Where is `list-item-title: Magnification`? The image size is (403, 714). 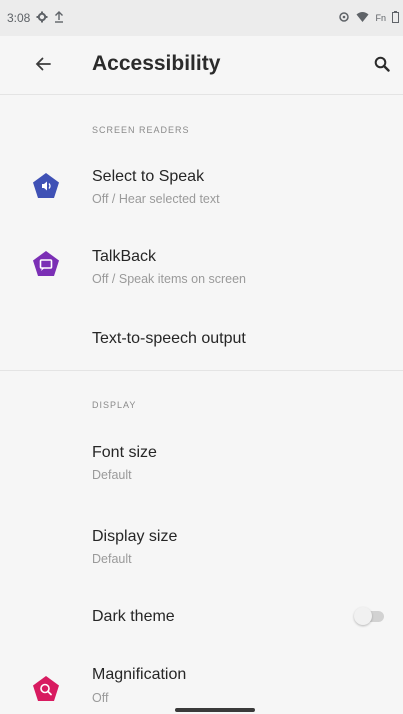
list-item-title: Magnification is located at coordinates (139, 674).